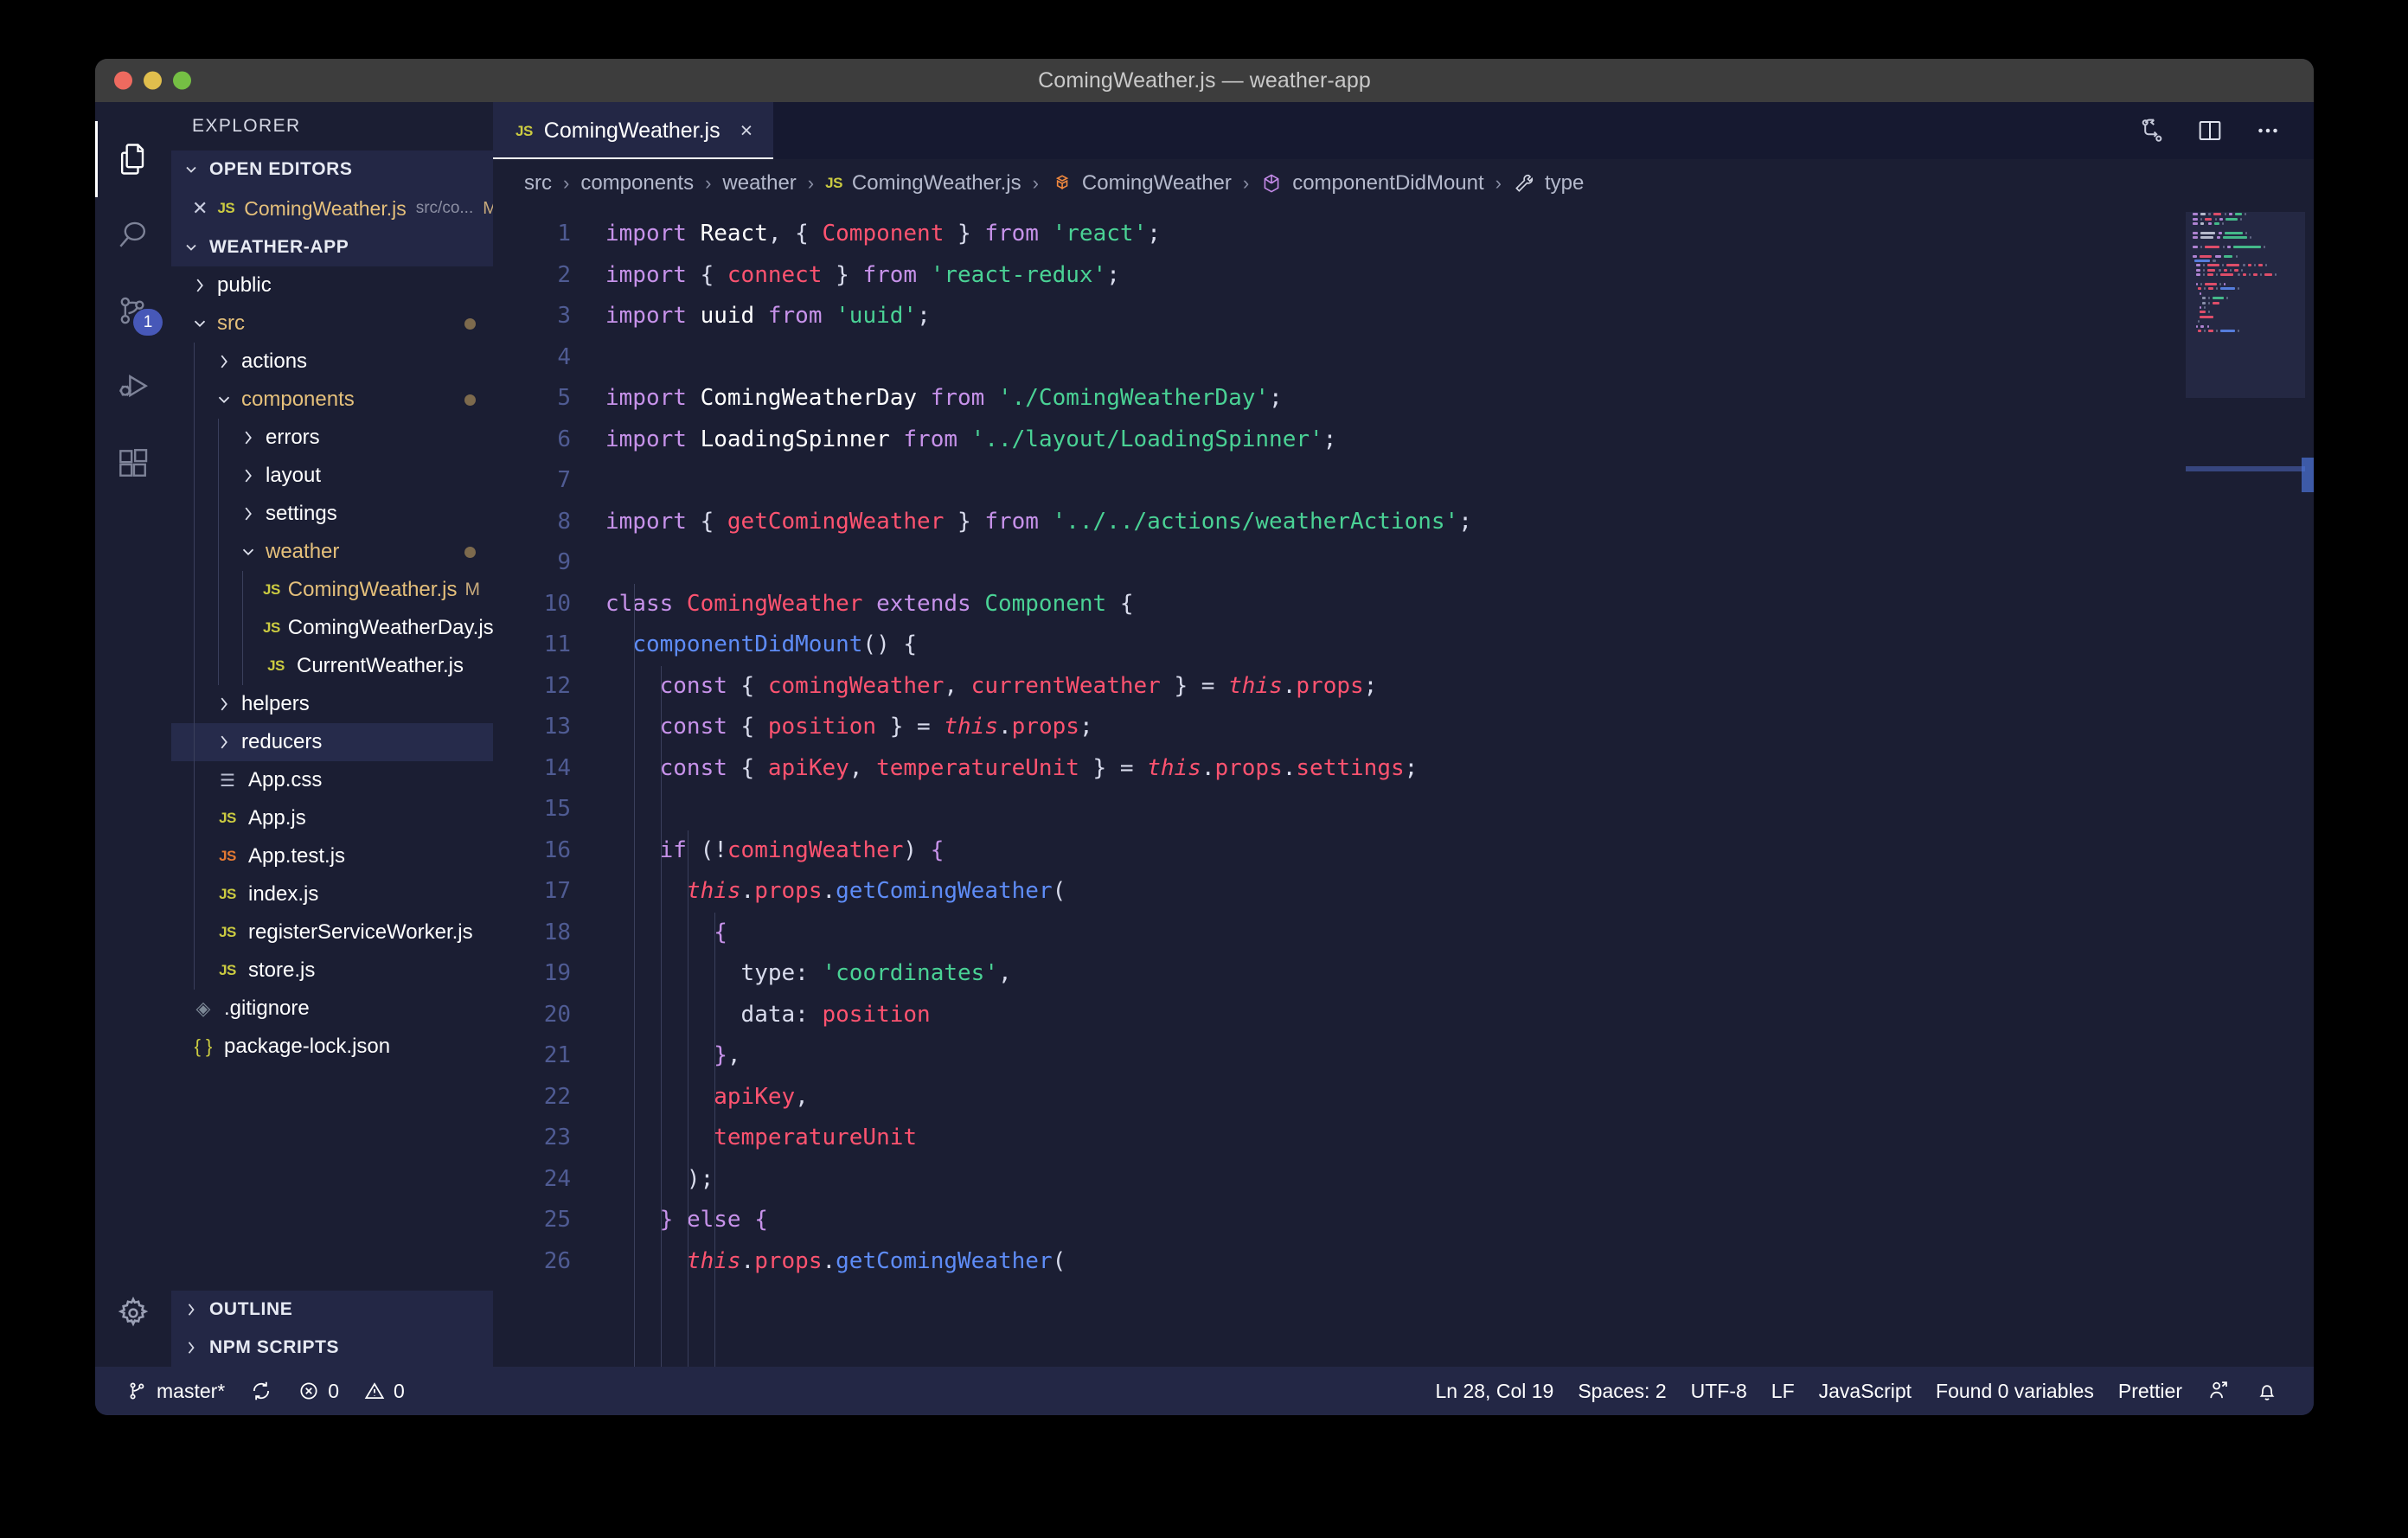 This screenshot has width=2408, height=1538. What do you see at coordinates (332, 742) in the screenshot?
I see `tree-folder-row: reducers` at bounding box center [332, 742].